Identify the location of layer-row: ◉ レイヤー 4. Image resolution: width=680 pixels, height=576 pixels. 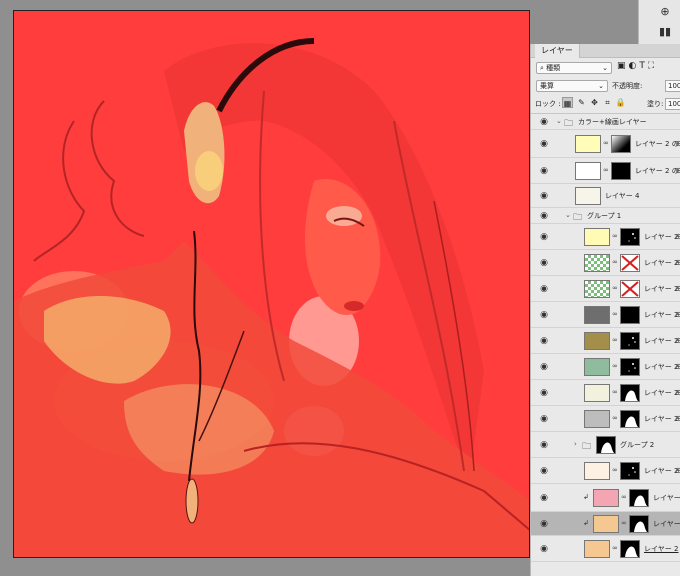
(605, 196).